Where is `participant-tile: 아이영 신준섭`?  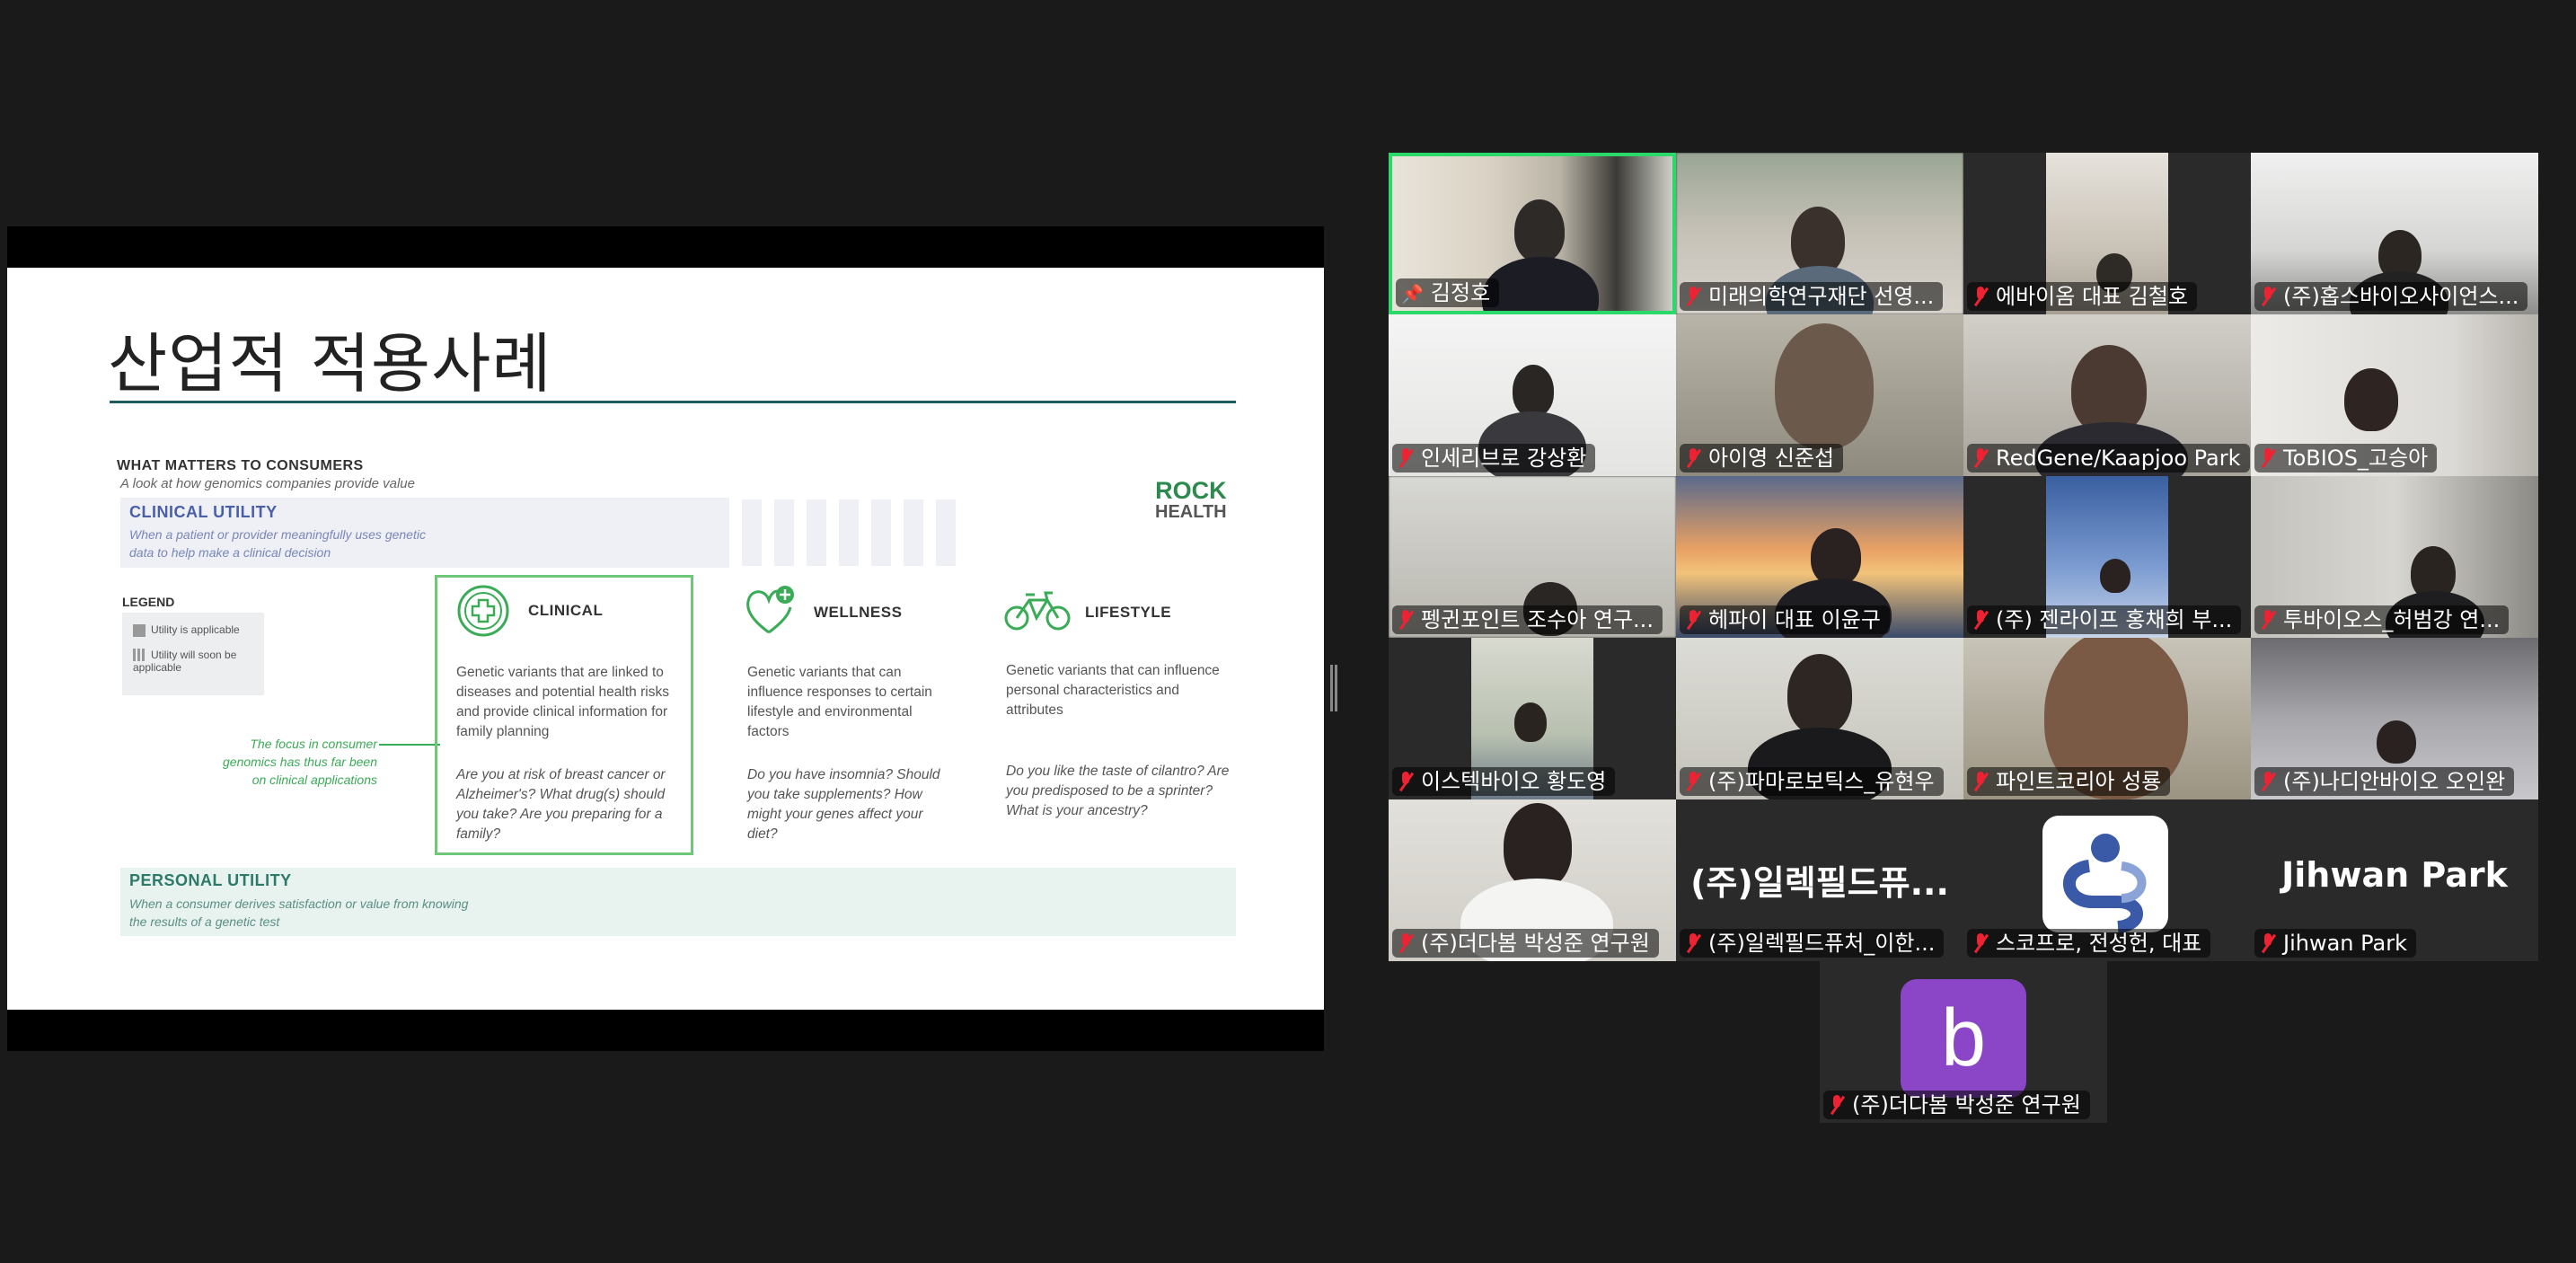
participant-tile: 아이영 신준섭 is located at coordinates (1819, 395).